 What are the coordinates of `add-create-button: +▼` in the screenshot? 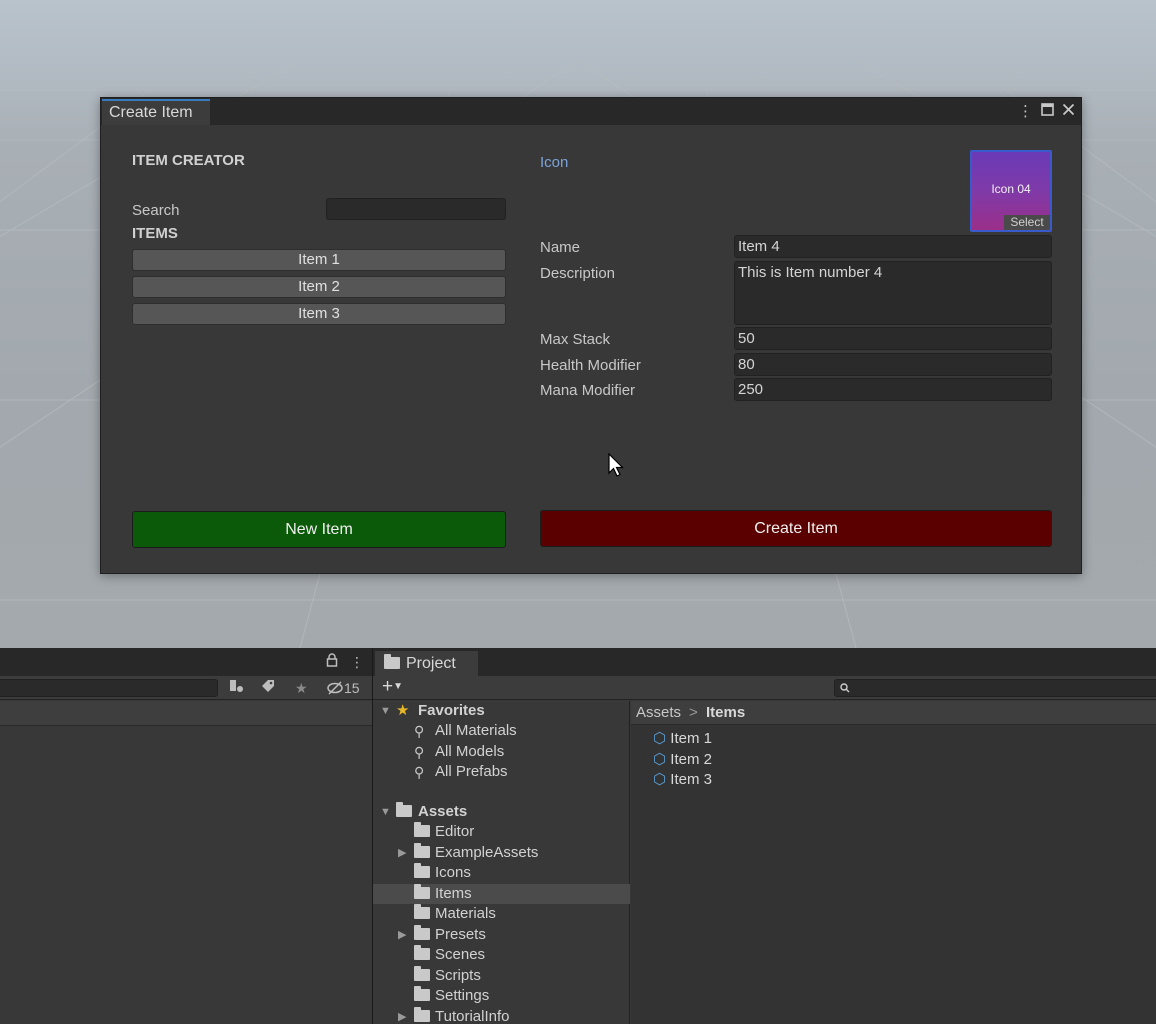 It's located at (392, 687).